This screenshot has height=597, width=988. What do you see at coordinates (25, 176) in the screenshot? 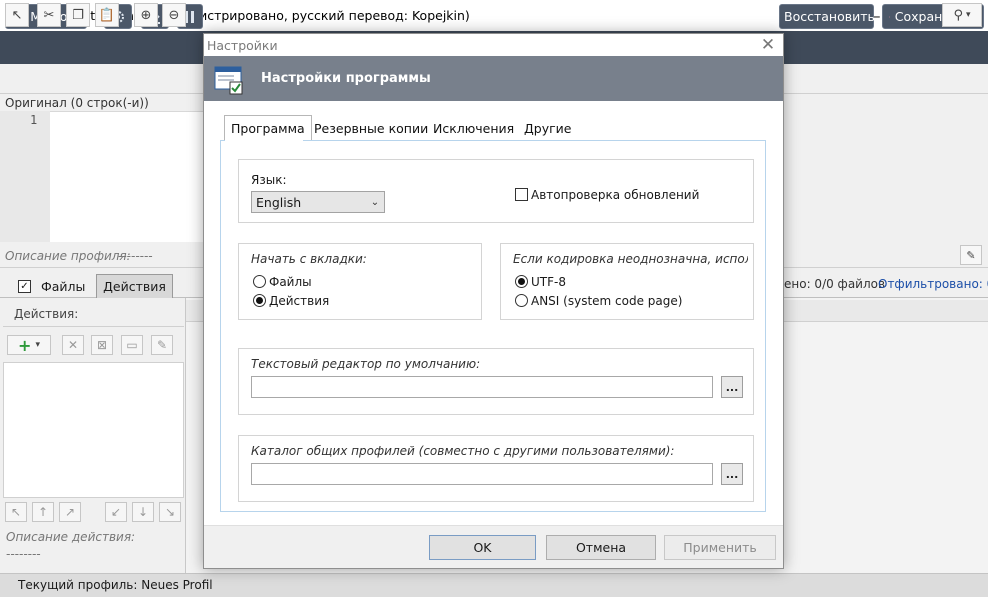
I see `line-gutter` at bounding box center [25, 176].